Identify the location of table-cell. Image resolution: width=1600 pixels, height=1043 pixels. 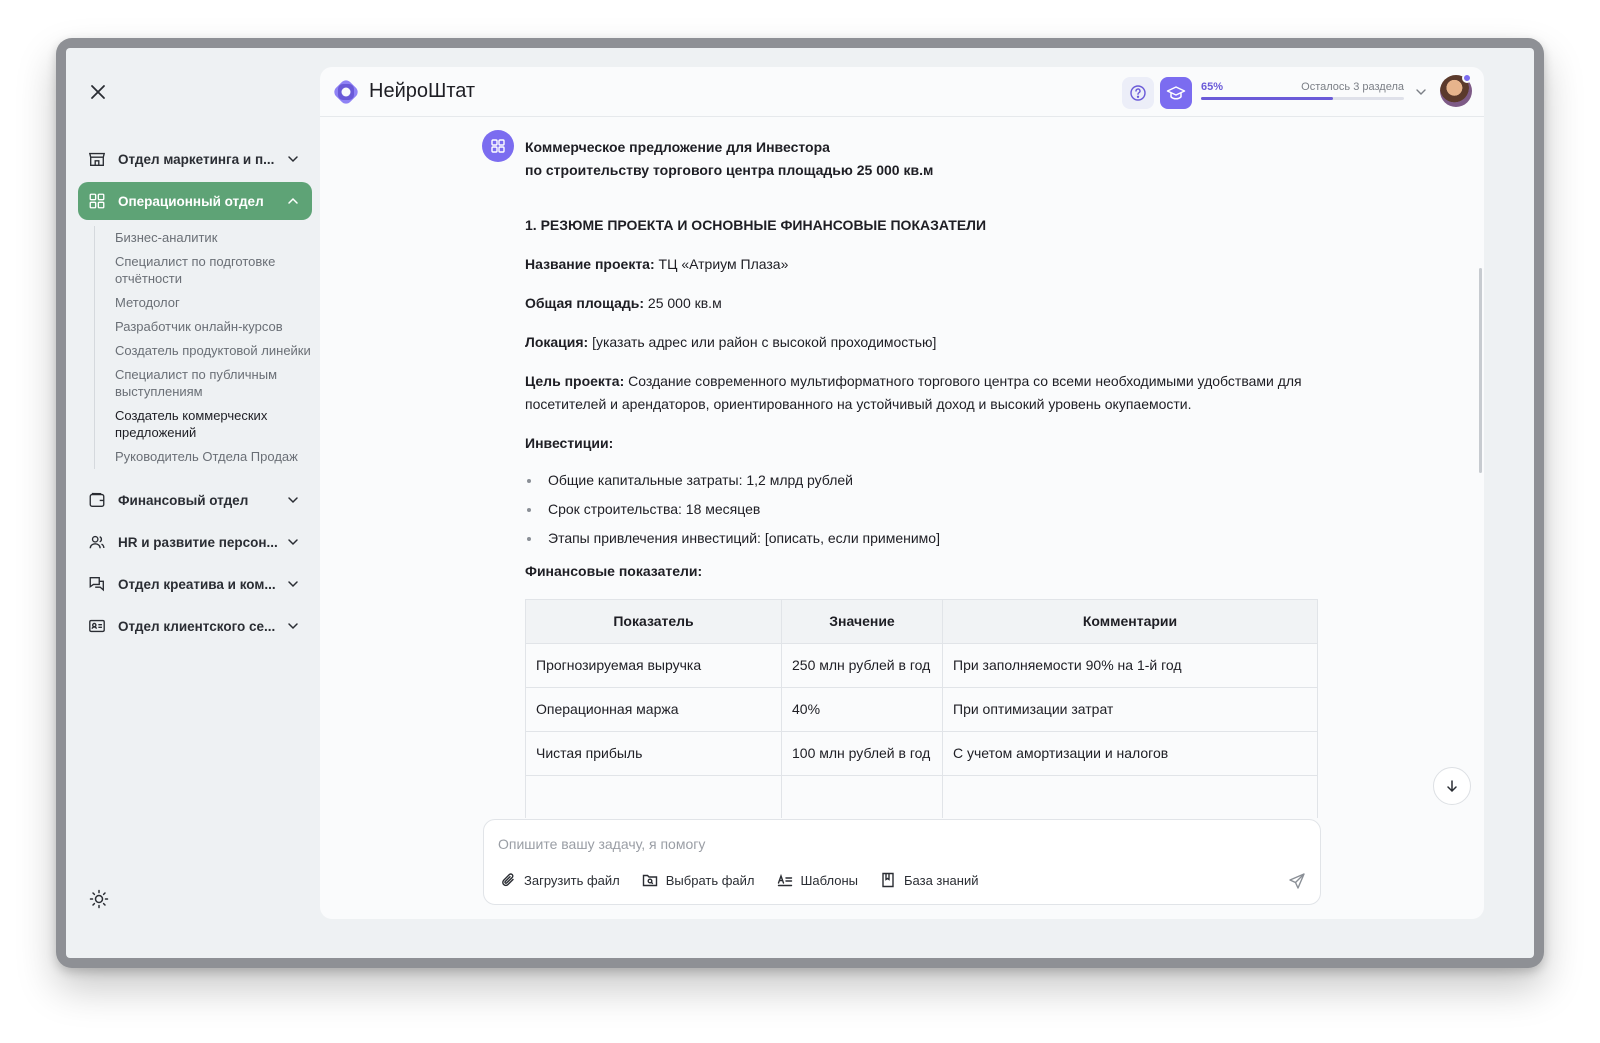
(653, 796).